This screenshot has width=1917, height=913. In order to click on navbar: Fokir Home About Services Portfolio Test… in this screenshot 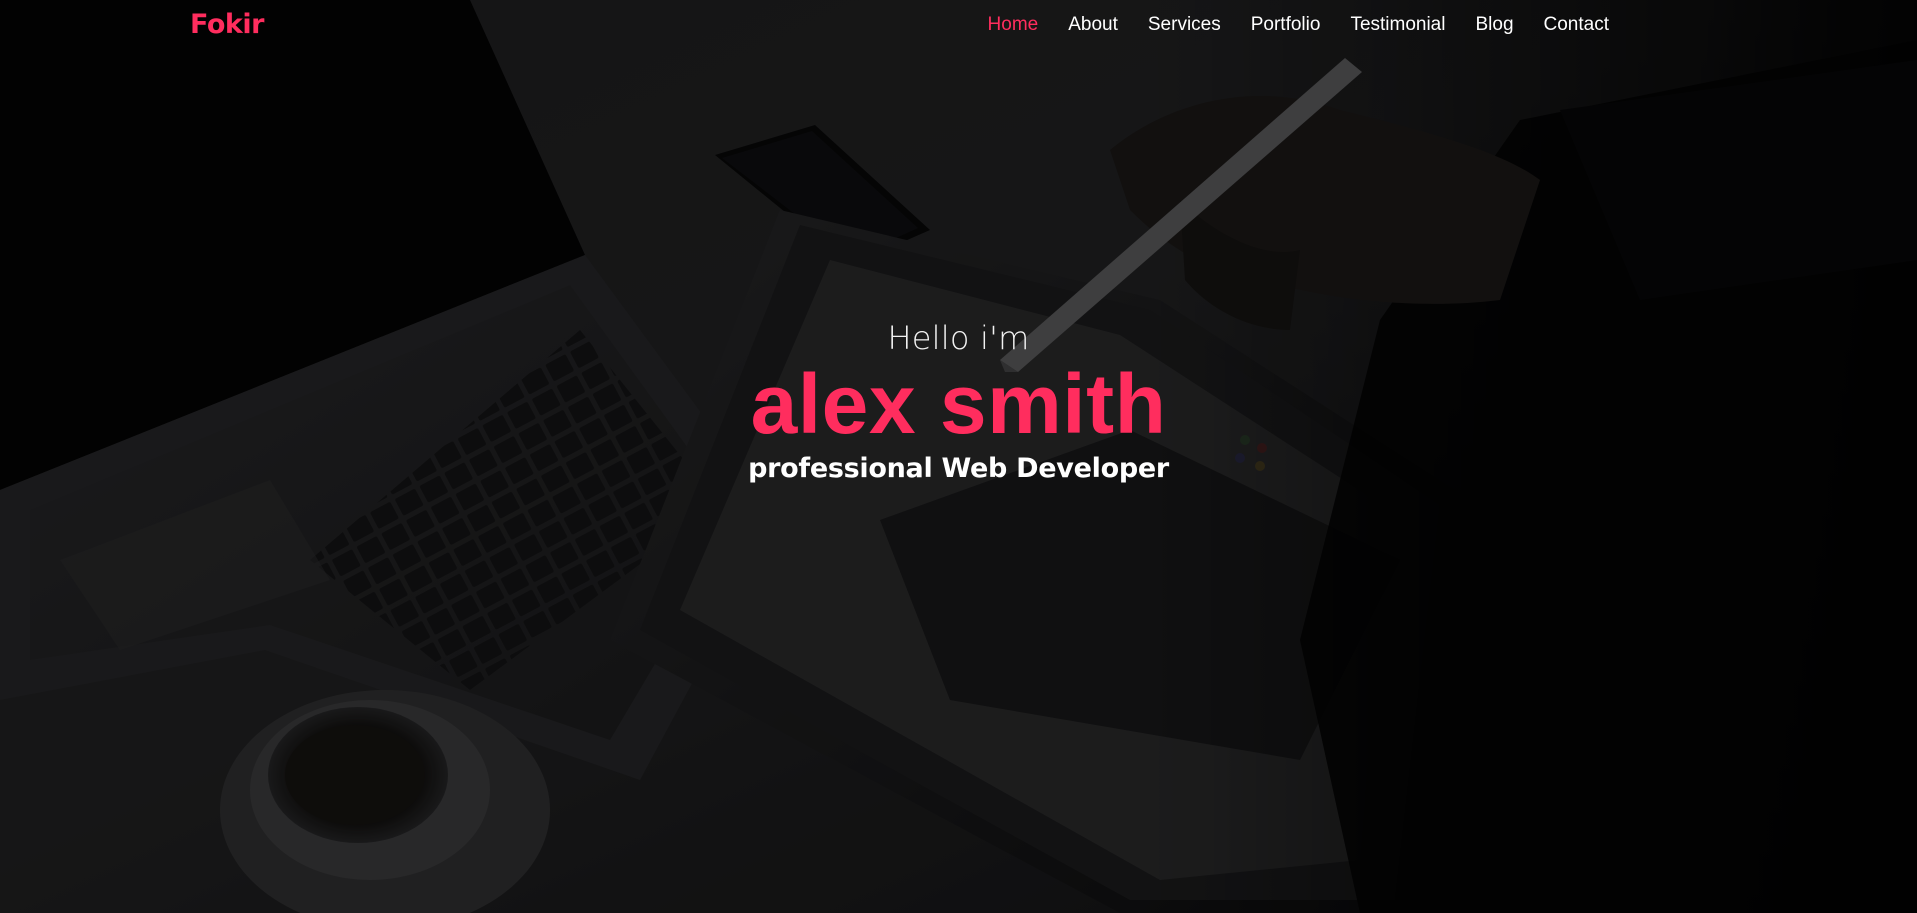, I will do `click(958, 26)`.